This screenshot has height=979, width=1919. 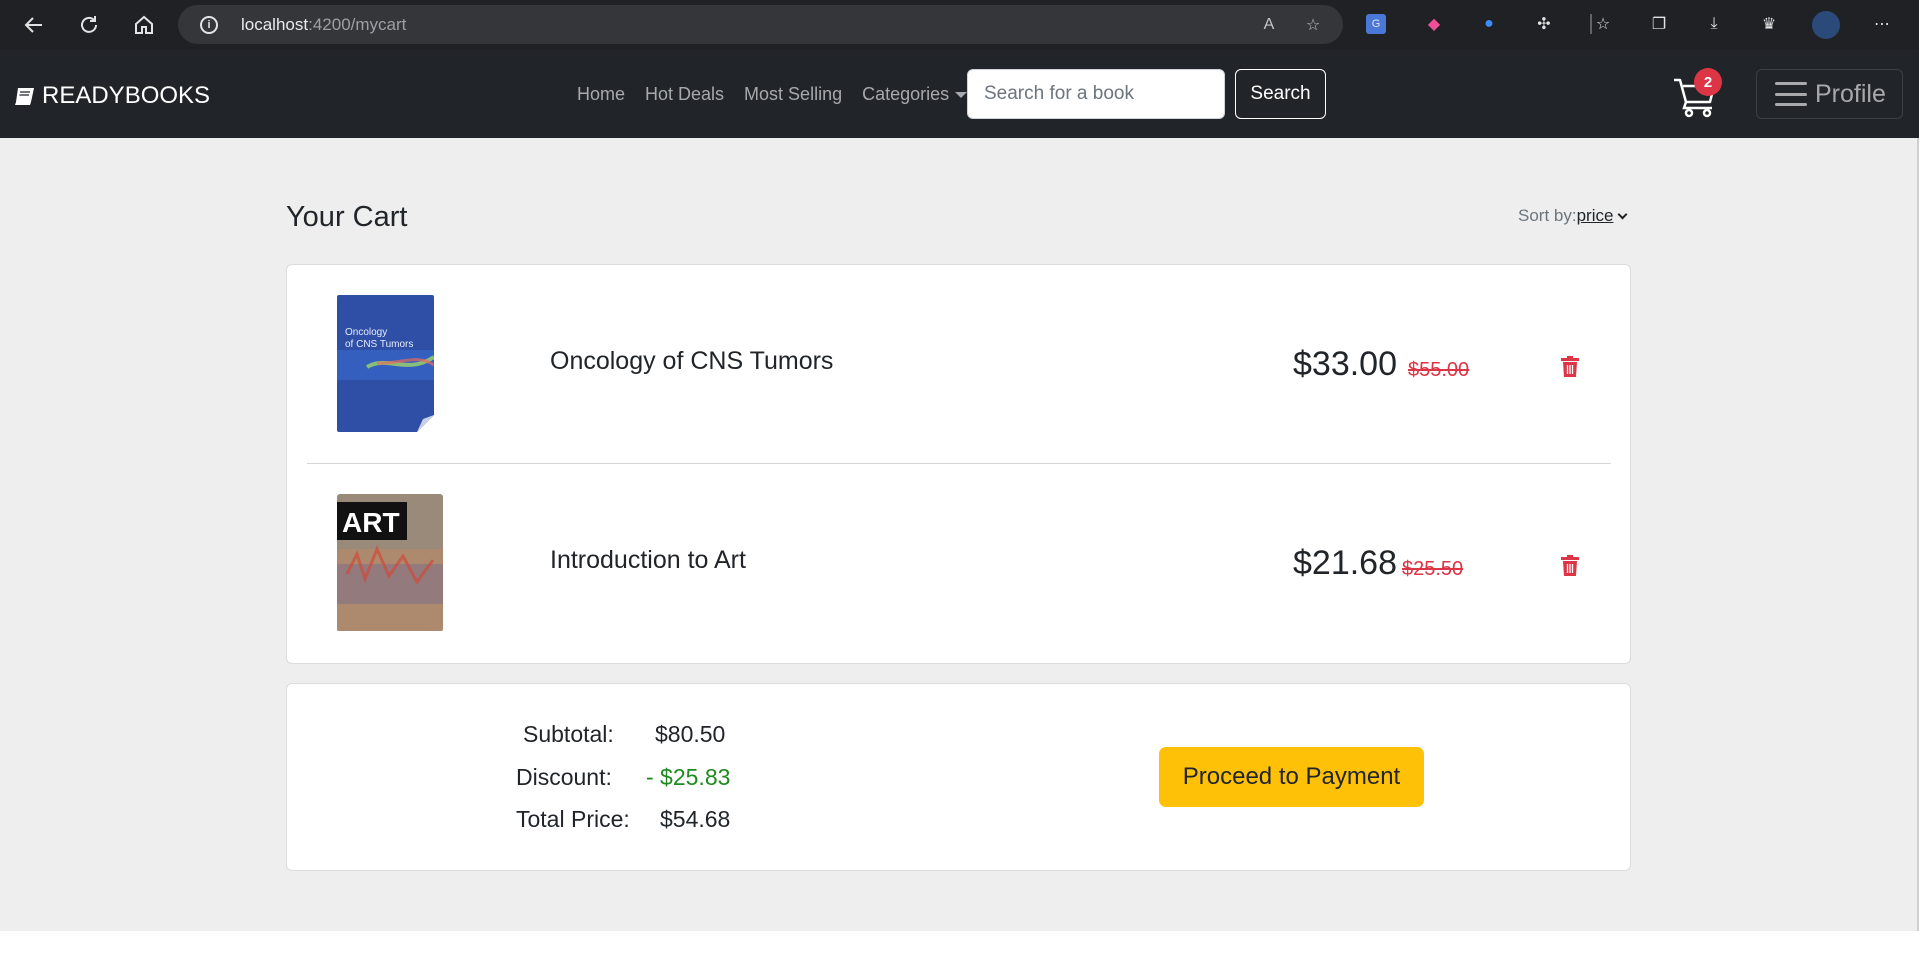 I want to click on caret-down-icon, so click(x=961, y=95).